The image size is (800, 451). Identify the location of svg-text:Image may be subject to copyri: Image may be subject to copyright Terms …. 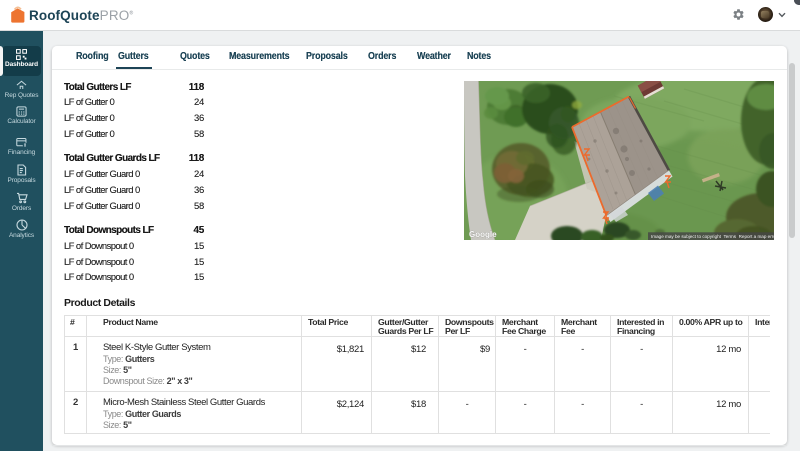
(712, 236).